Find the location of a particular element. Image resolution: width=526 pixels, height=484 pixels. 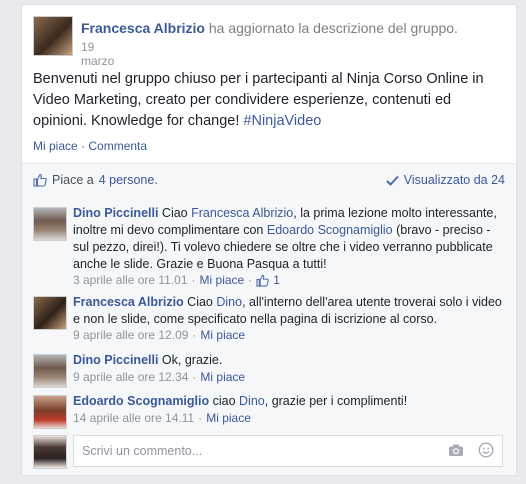

hashtag-link: #NinjaVideo is located at coordinates (282, 121).